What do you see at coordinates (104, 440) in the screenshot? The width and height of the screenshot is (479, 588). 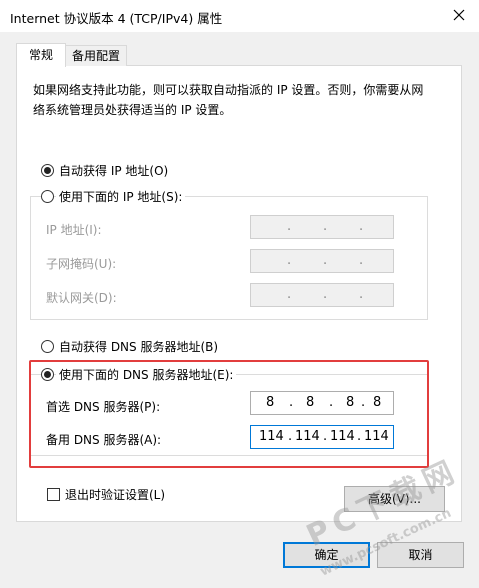 I see `alternate-dns-label: 备用 DNS 服务器(A):` at bounding box center [104, 440].